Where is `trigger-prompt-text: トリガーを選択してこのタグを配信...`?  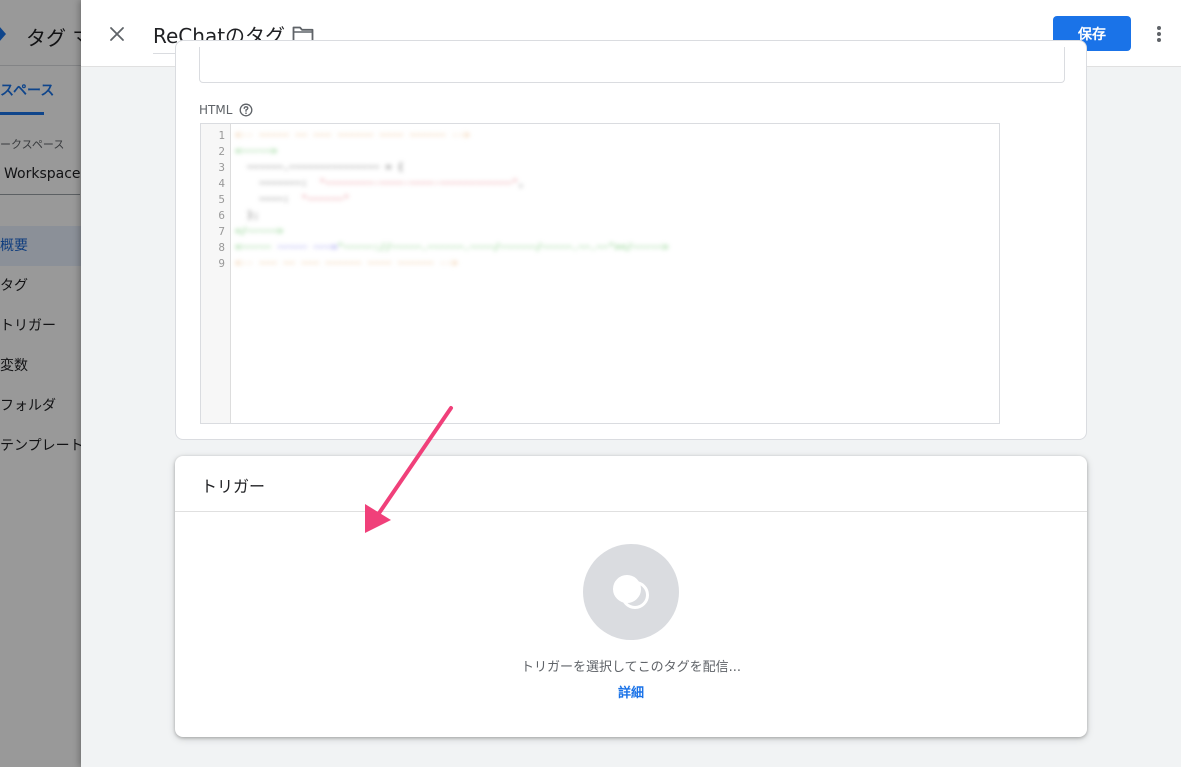
trigger-prompt-text: トリガーを選択してこのタグを配信... is located at coordinates (630, 667).